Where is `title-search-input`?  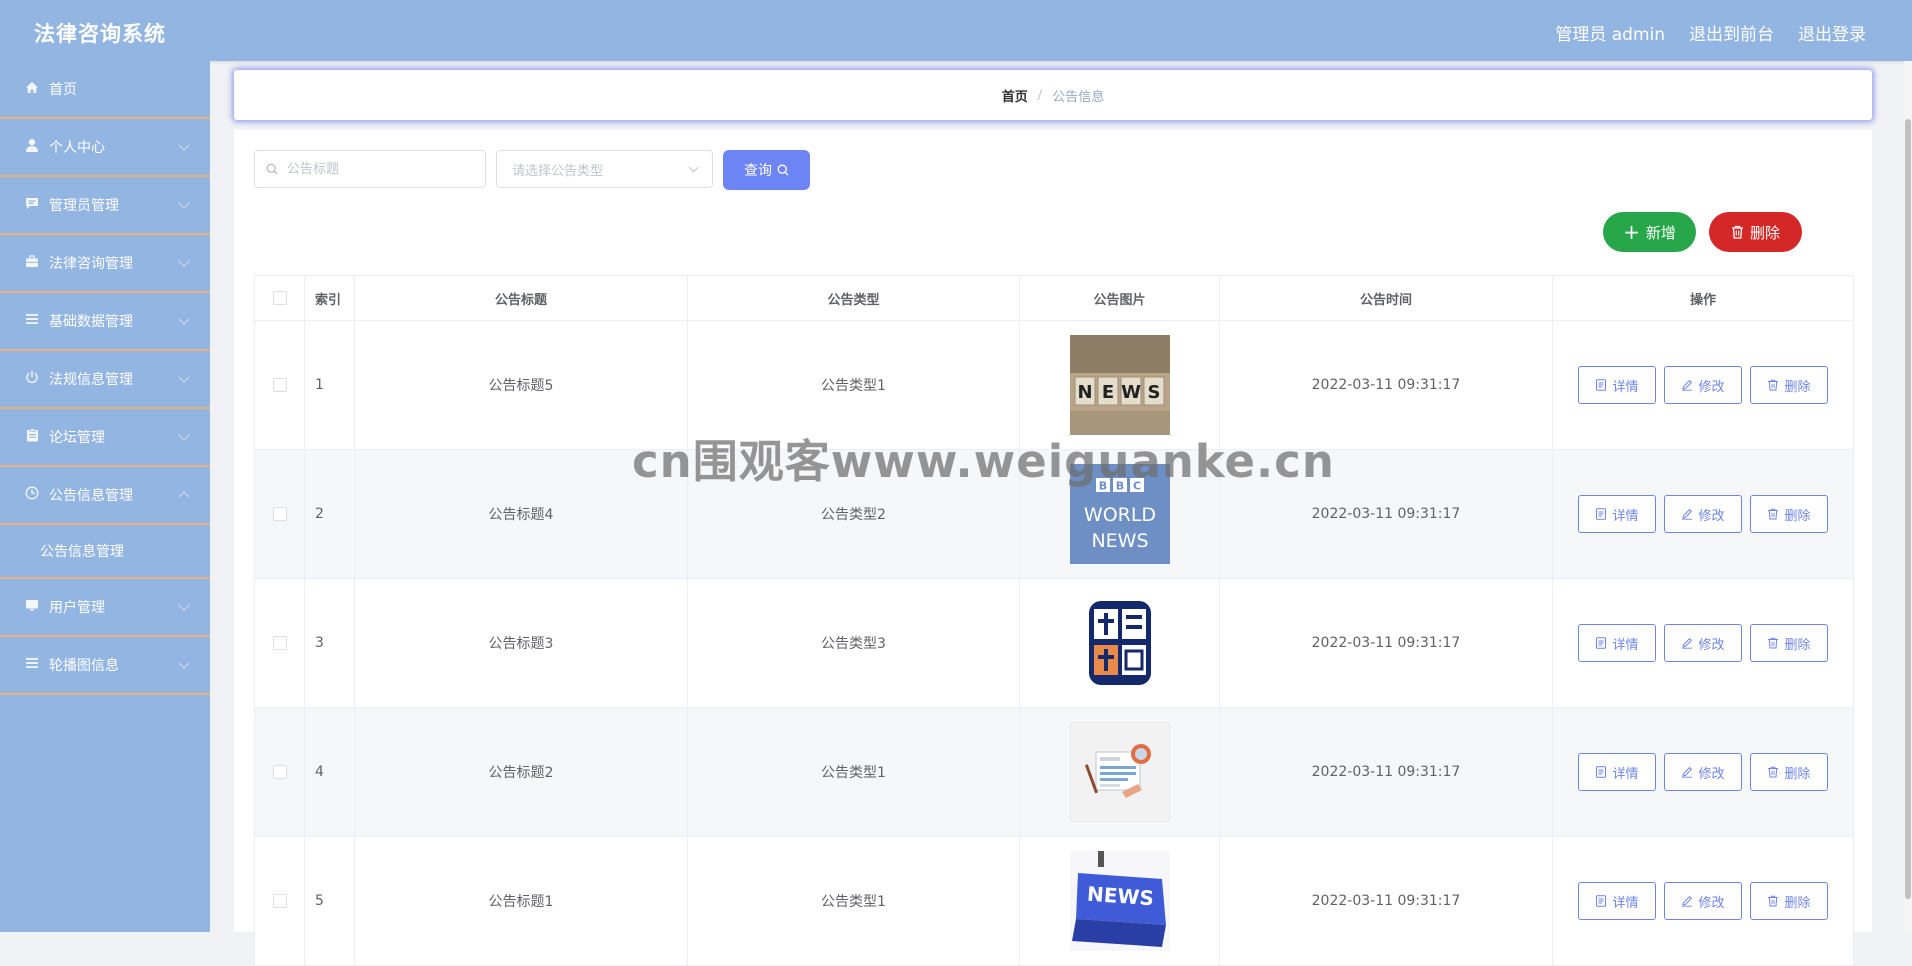
title-search-input is located at coordinates (377, 169).